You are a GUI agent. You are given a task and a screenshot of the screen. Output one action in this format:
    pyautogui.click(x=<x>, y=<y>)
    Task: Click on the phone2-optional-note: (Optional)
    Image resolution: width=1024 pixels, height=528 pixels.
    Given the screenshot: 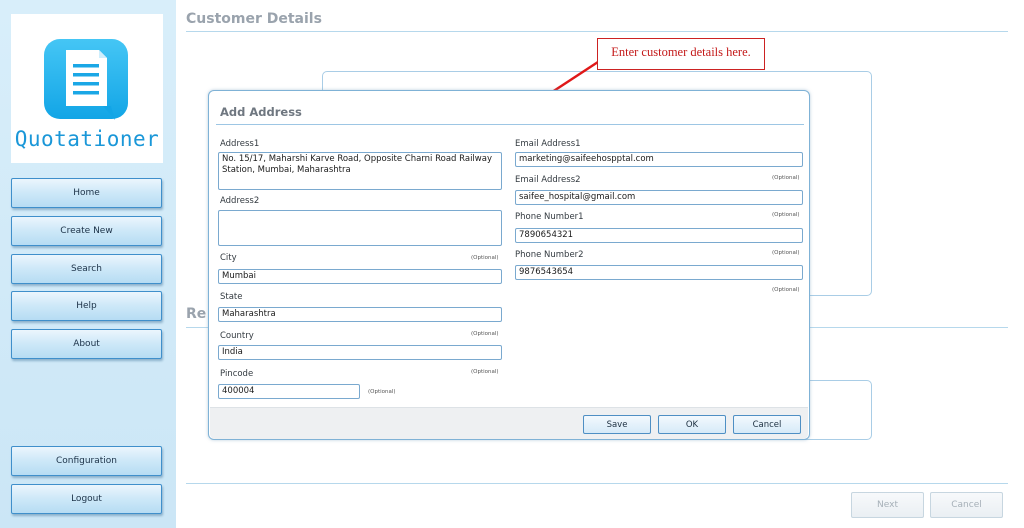 What is the action you would take?
    pyautogui.click(x=786, y=253)
    